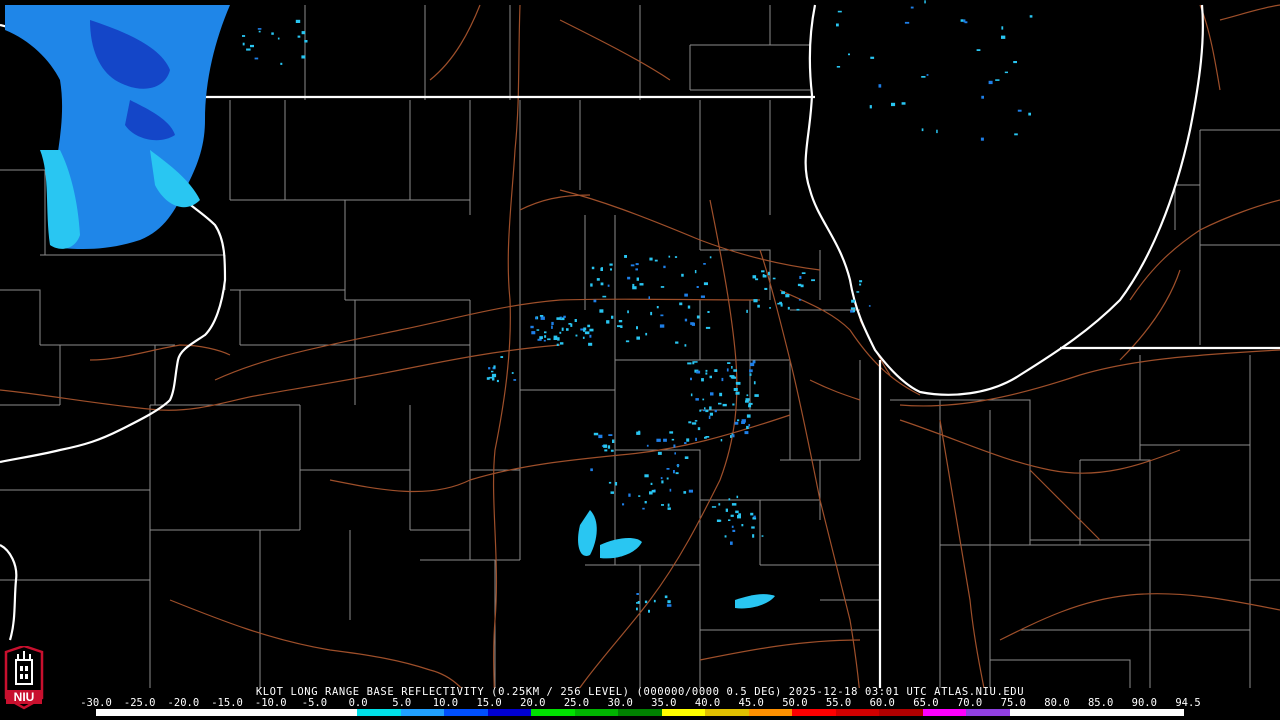 The height and width of the screenshot is (720, 1280). I want to click on scale-label: 75.0, so click(1013, 703).